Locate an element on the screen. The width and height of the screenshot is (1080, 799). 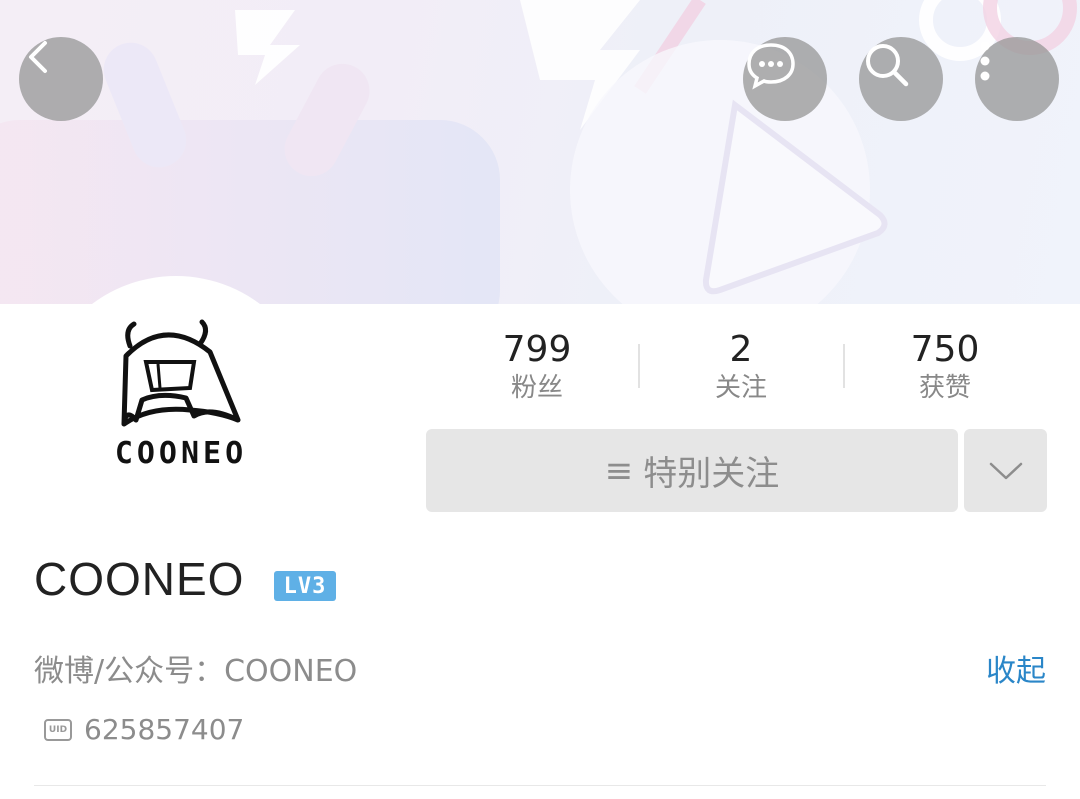
uid-icon: UID is located at coordinates (58, 729).